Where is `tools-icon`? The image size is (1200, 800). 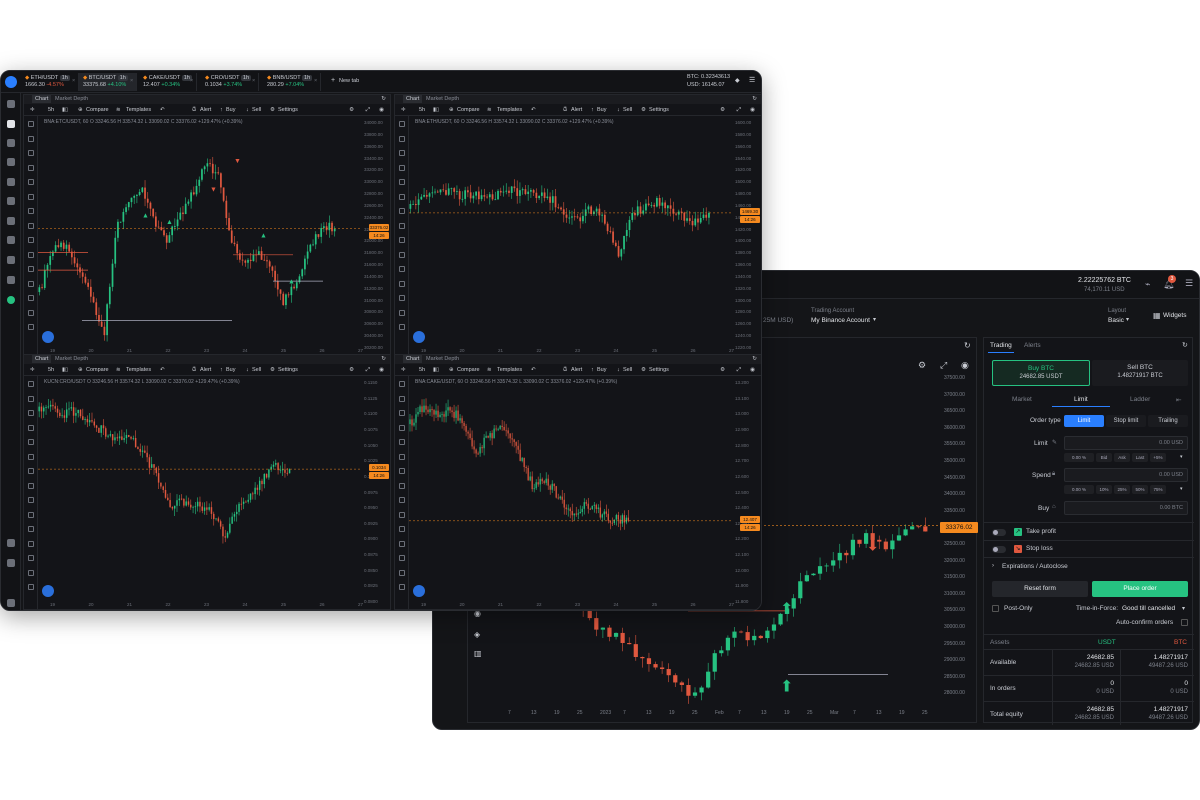 tools-icon is located at coordinates (11, 182).